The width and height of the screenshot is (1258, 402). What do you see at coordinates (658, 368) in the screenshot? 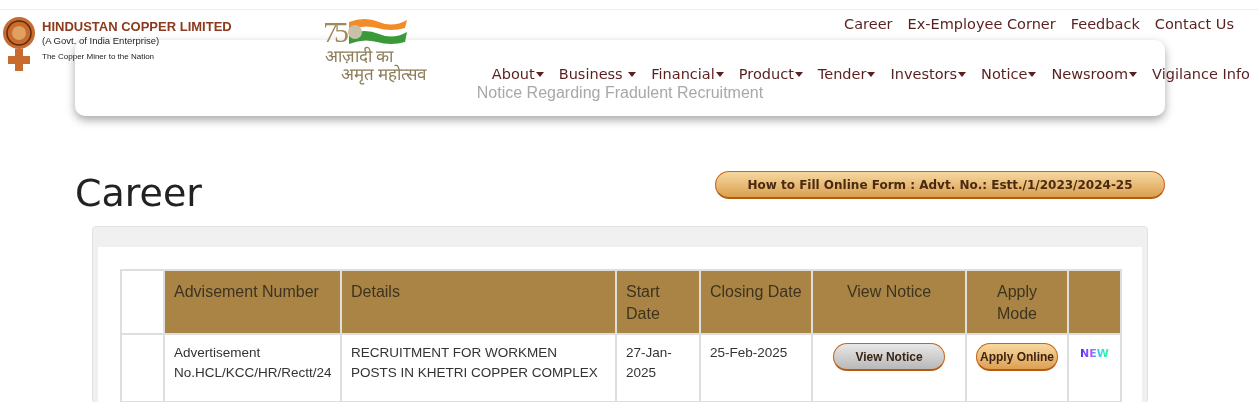
I see `table-cell: 27-Jan-2025` at bounding box center [658, 368].